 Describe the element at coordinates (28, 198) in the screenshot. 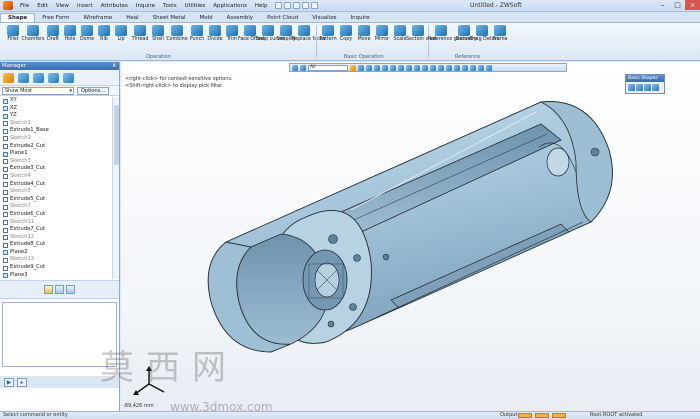

I see `tree-item-label: Extrude5_Cut` at that location.